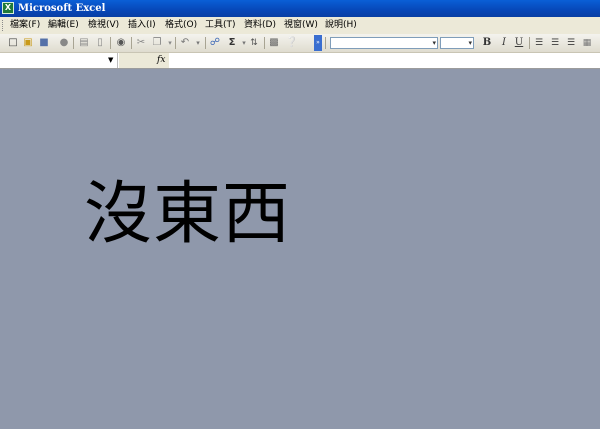 This screenshot has height=429, width=600. What do you see at coordinates (487, 43) in the screenshot?
I see `bold-button: B` at bounding box center [487, 43].